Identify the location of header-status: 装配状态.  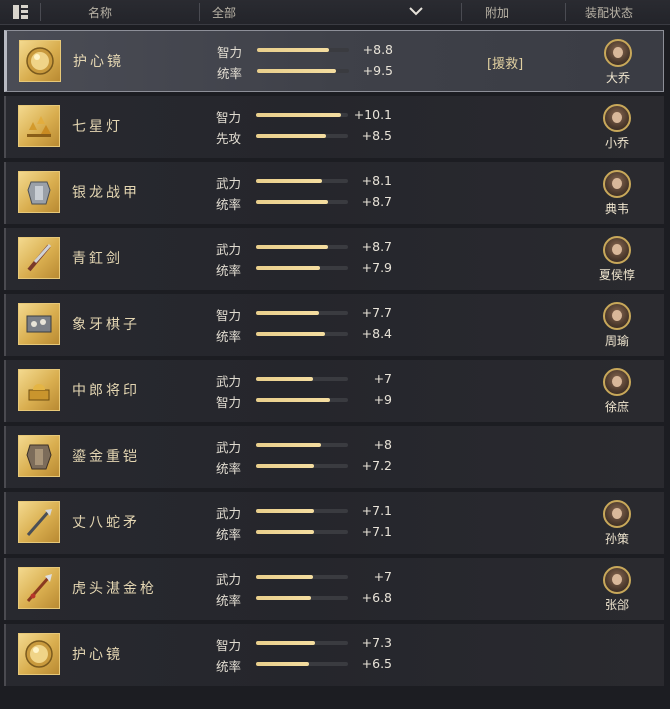
(609, 12).